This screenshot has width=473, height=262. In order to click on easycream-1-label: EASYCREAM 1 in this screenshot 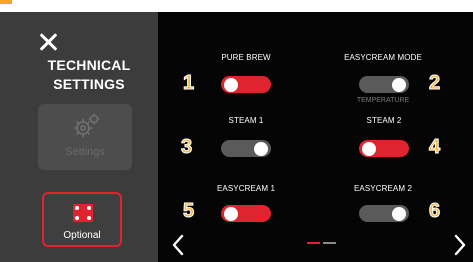, I will do `click(245, 188)`.